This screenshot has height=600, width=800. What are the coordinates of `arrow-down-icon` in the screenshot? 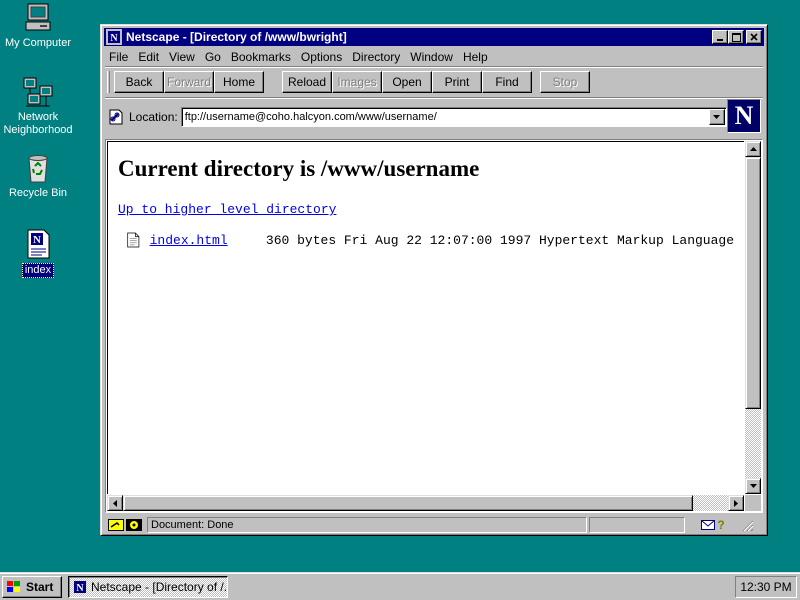 It's located at (753, 486).